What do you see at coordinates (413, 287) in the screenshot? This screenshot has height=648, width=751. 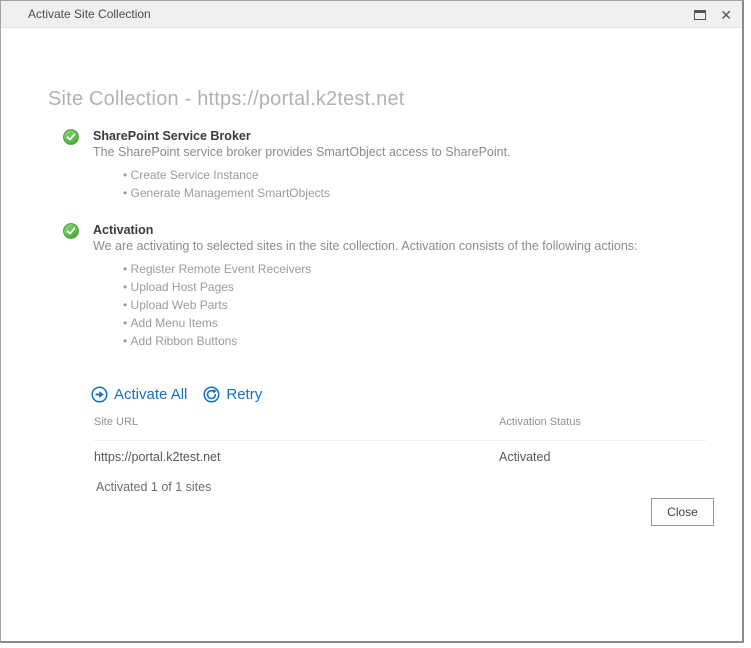 I see `bullet-item: Upload Host Pages` at bounding box center [413, 287].